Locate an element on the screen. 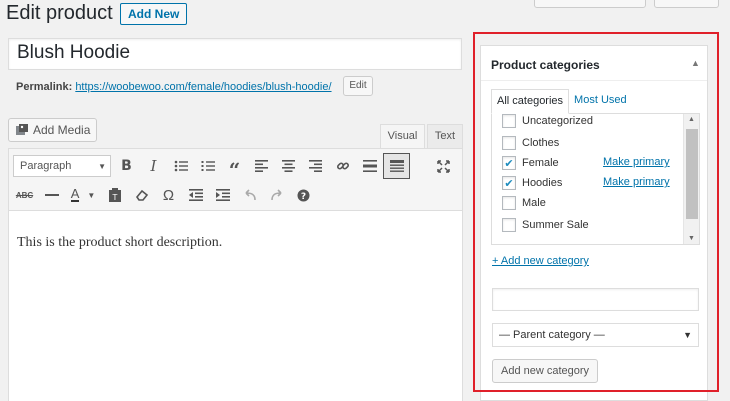  tab-all-categories: All categories is located at coordinates (530, 101).